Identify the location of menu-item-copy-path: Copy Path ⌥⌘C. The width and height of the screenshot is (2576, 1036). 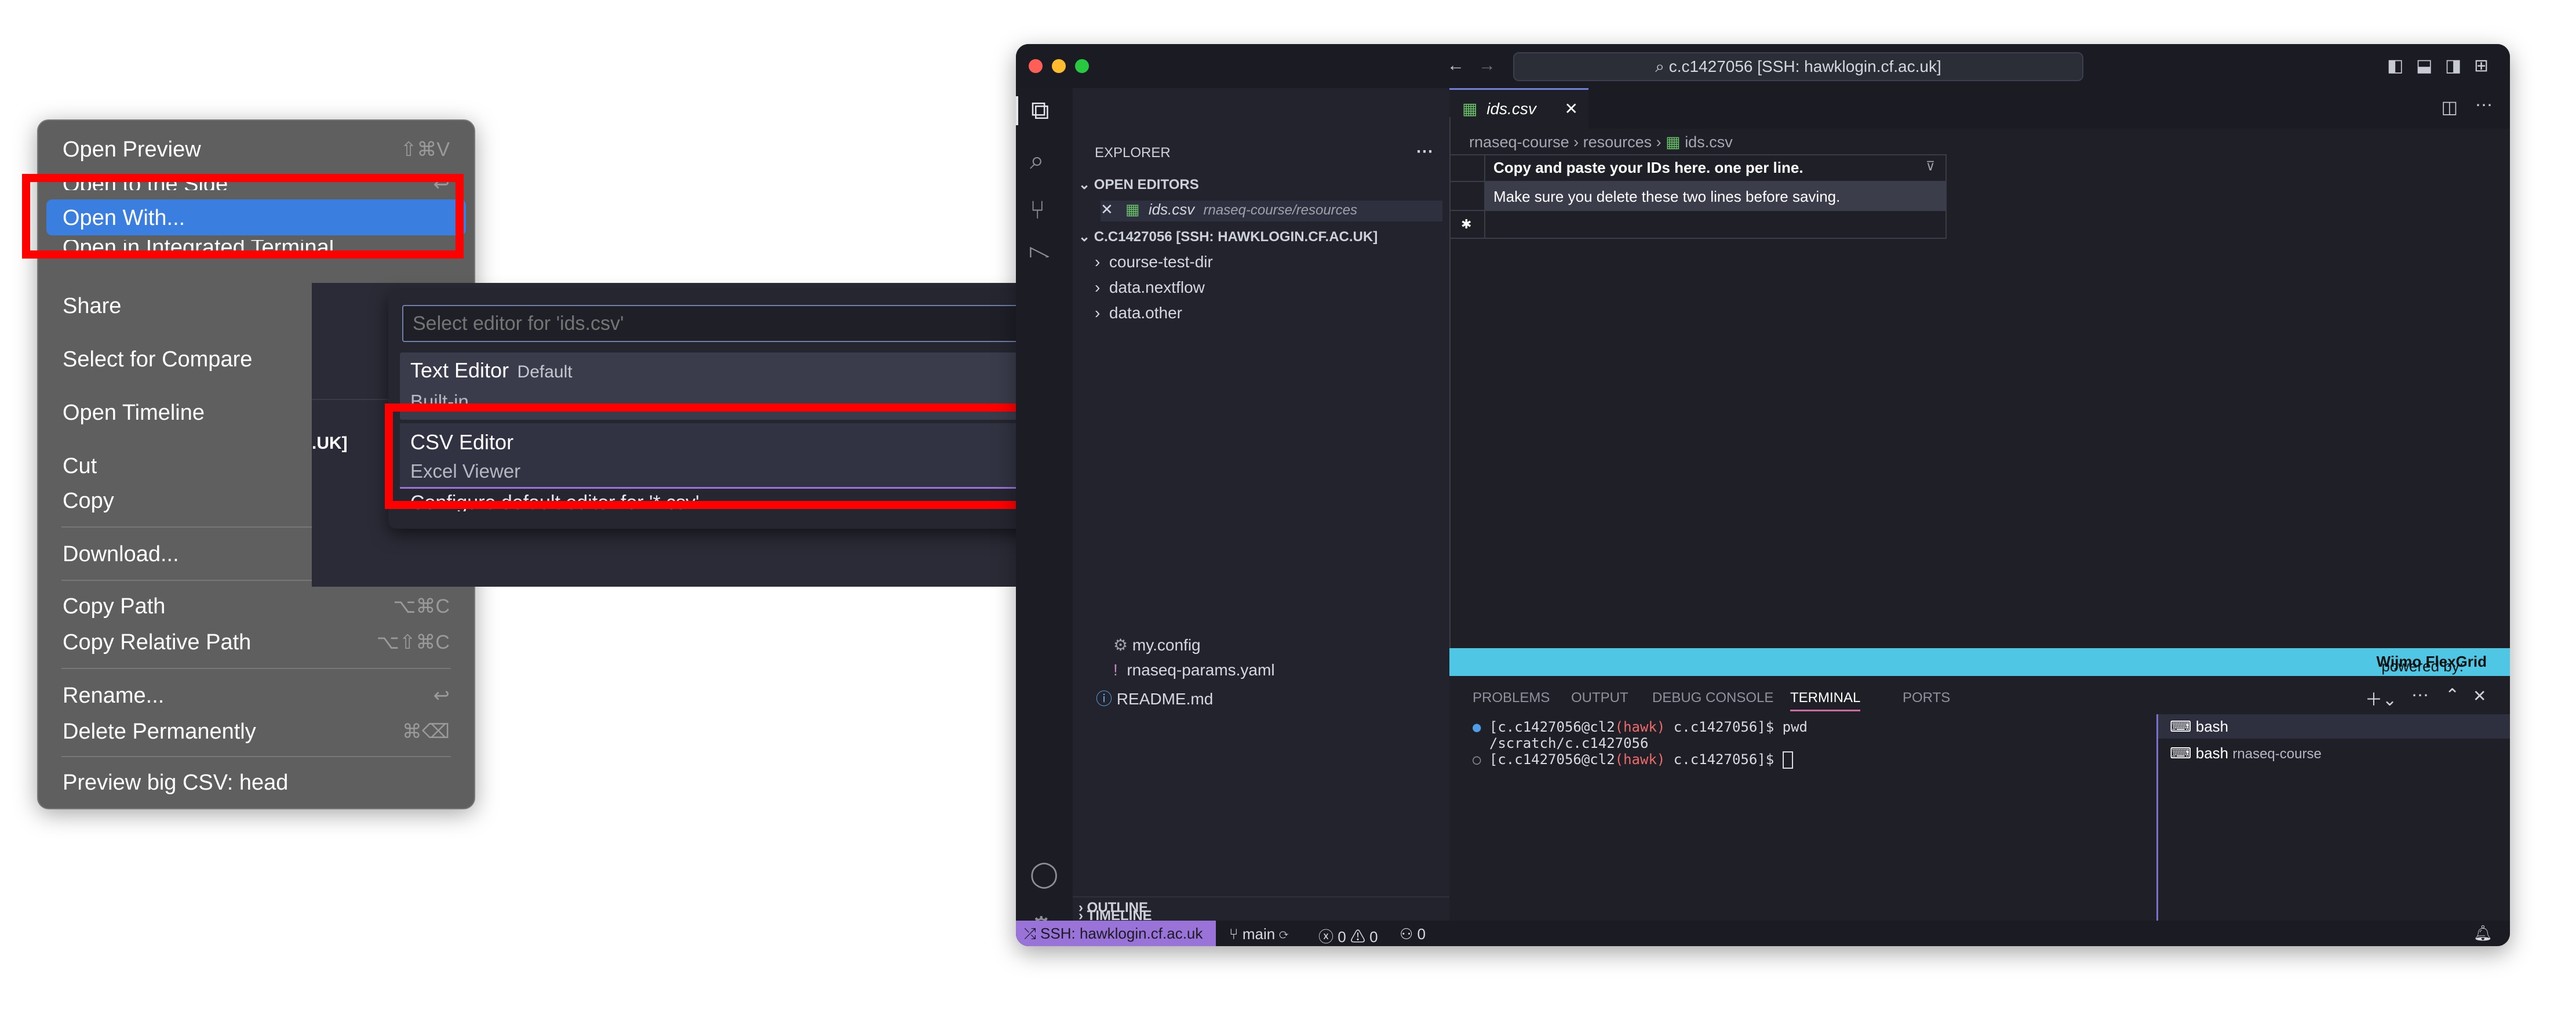
(256, 606).